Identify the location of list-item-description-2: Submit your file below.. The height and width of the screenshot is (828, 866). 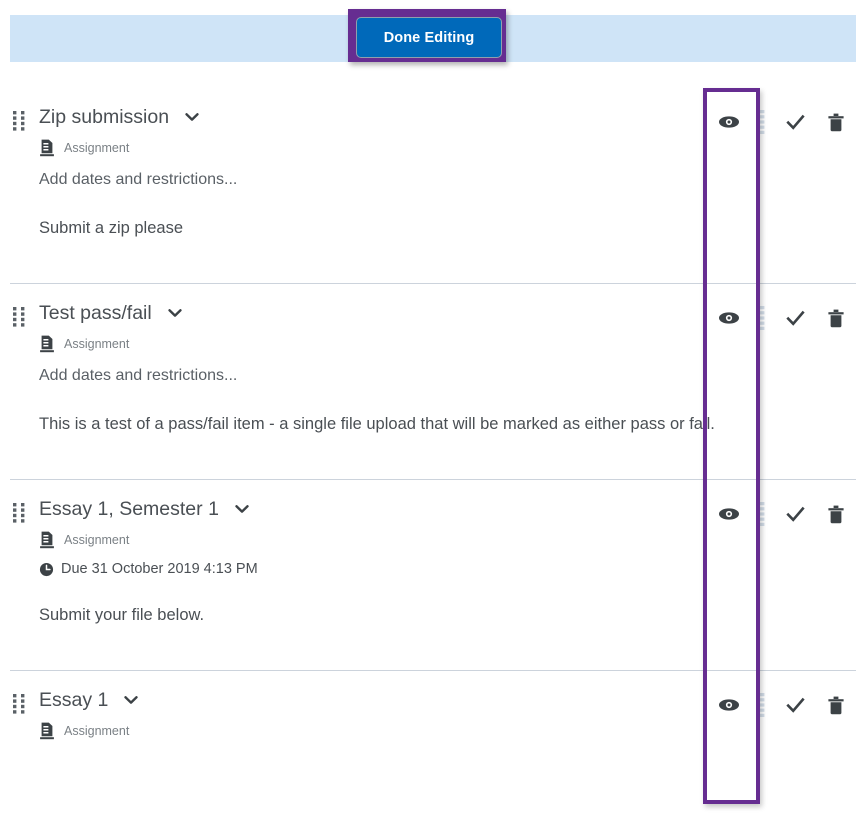
(122, 615).